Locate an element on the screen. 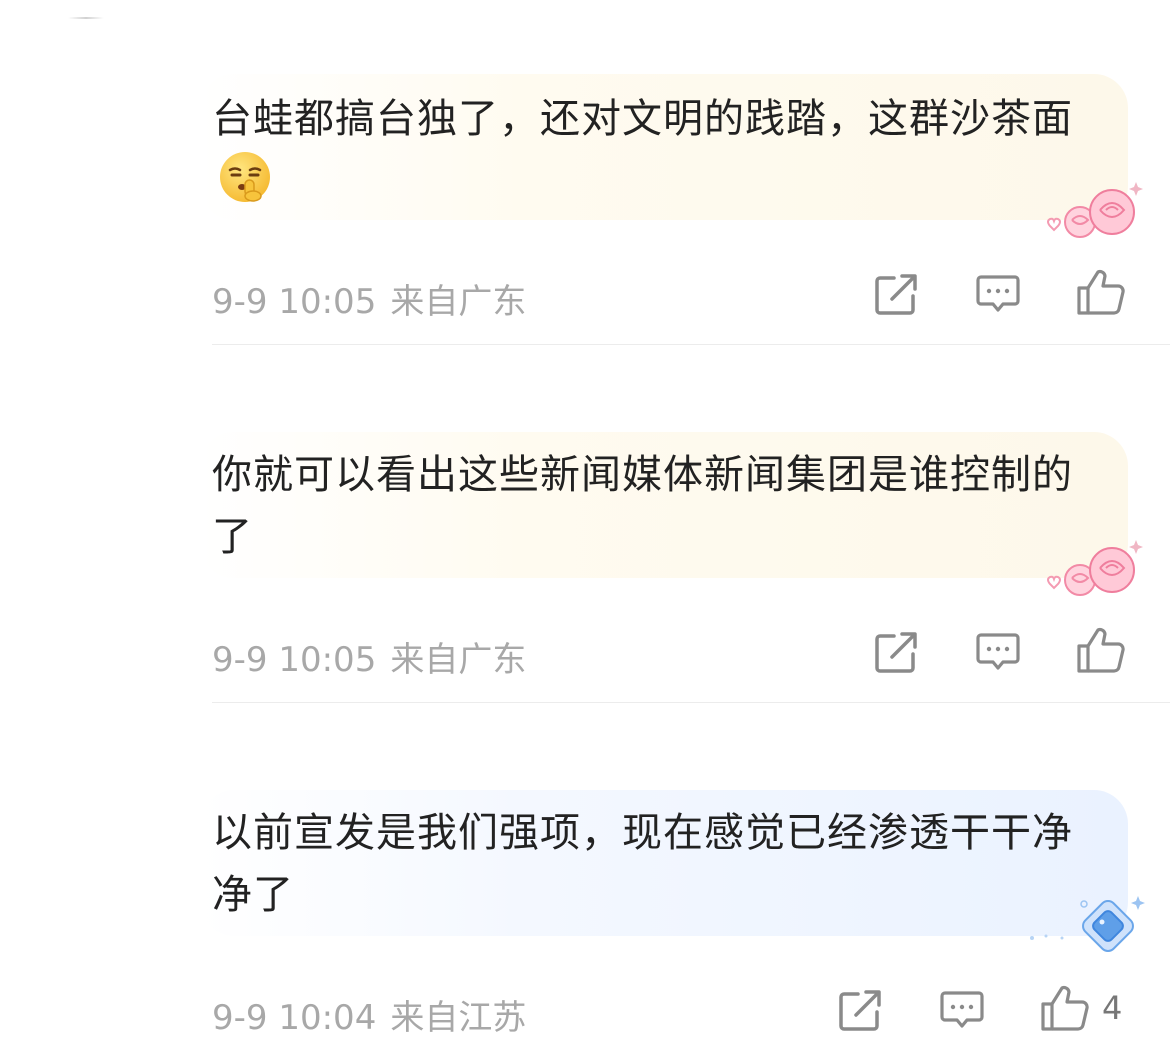 This screenshot has width=1170, height=1046. like-count: 4 is located at coordinates (1112, 1008).